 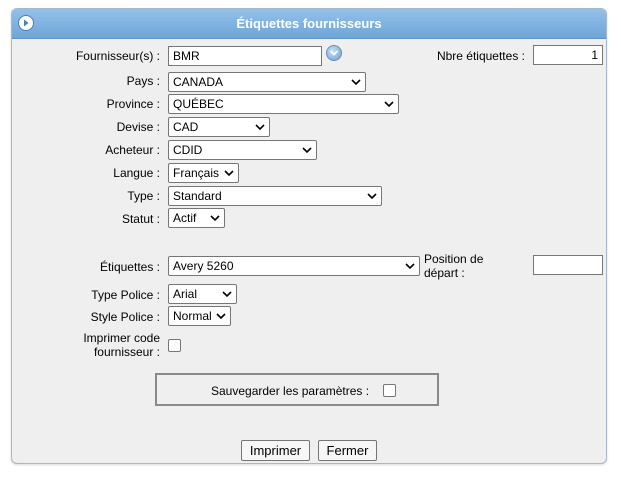 What do you see at coordinates (185, 294) in the screenshot?
I see `type-police-value: Arial` at bounding box center [185, 294].